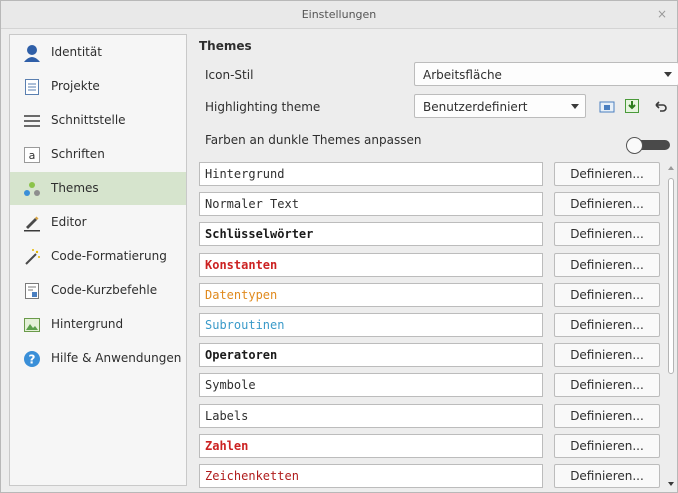 Image resolution: width=678 pixels, height=493 pixels. I want to click on sidebar-item-editor: Editor, so click(98, 222).